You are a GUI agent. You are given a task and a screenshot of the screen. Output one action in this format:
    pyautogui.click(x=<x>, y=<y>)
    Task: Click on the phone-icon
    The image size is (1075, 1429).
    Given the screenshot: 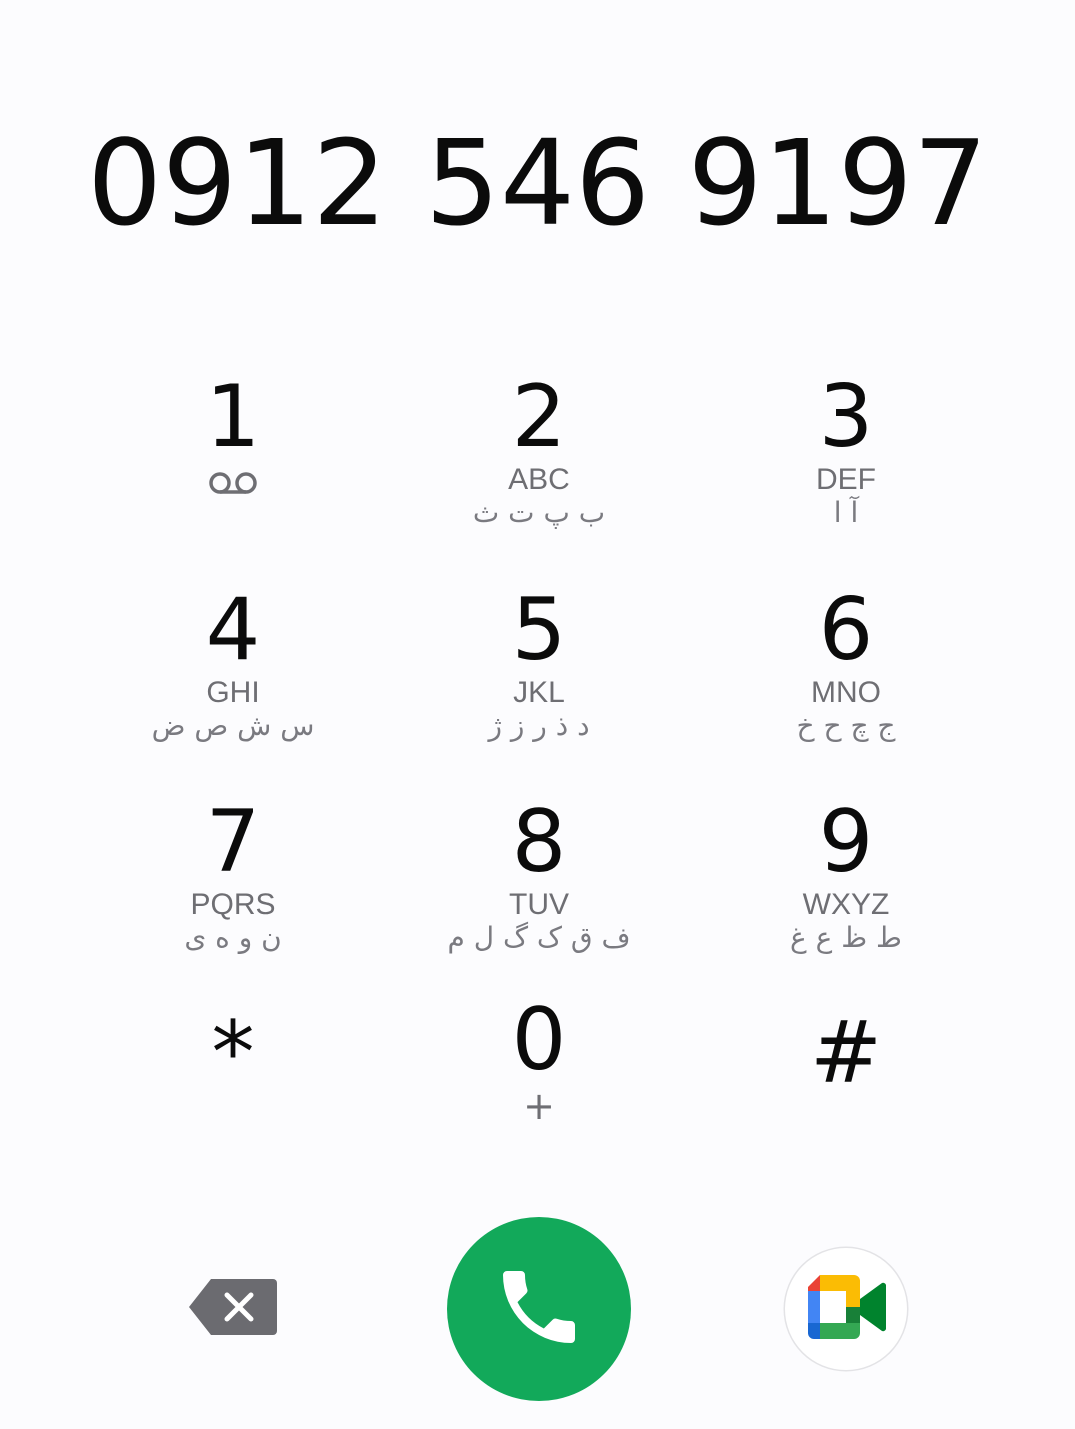 What is the action you would take?
    pyautogui.click(x=539, y=1309)
    